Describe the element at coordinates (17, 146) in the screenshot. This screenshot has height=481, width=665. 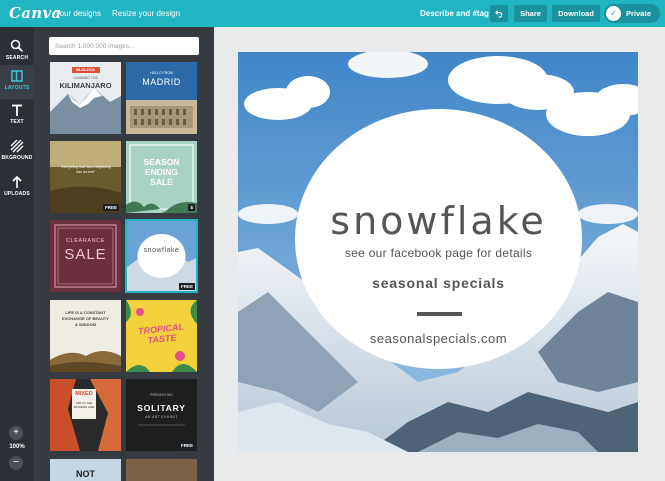
I see `background-icon` at that location.